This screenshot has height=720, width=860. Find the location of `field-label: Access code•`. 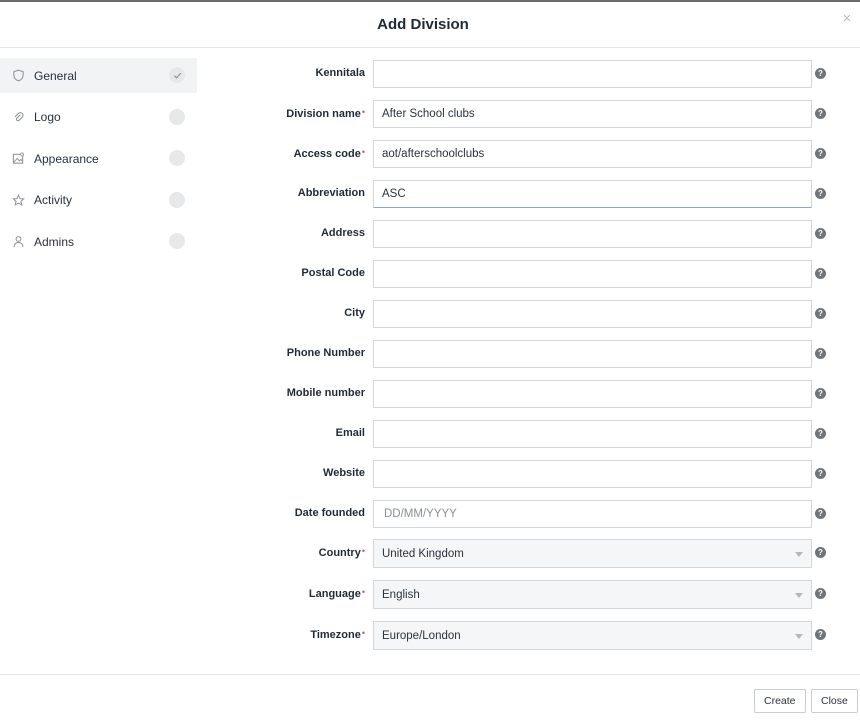

field-label: Access code• is located at coordinates (329, 153).